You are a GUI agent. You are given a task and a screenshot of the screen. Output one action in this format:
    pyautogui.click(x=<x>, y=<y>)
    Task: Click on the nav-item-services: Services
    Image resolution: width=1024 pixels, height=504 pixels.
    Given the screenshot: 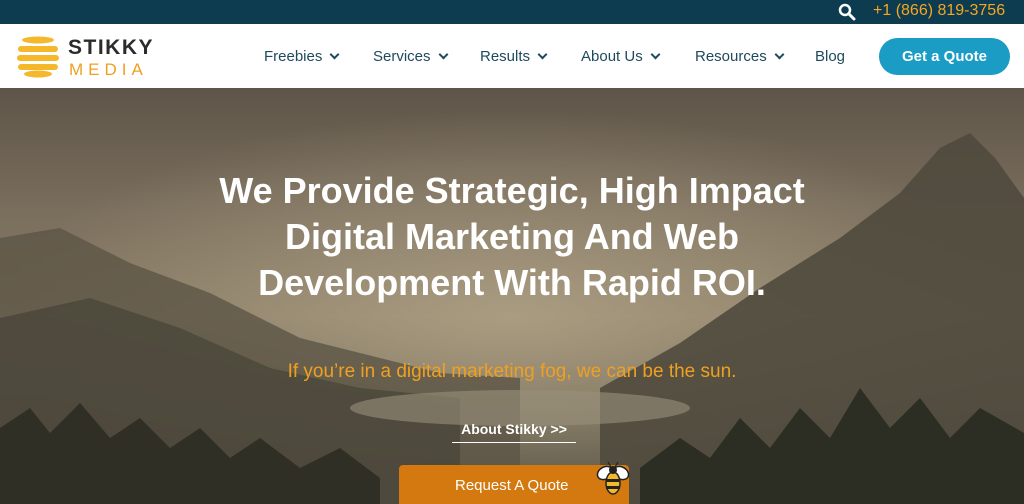 What is the action you would take?
    pyautogui.click(x=410, y=56)
    